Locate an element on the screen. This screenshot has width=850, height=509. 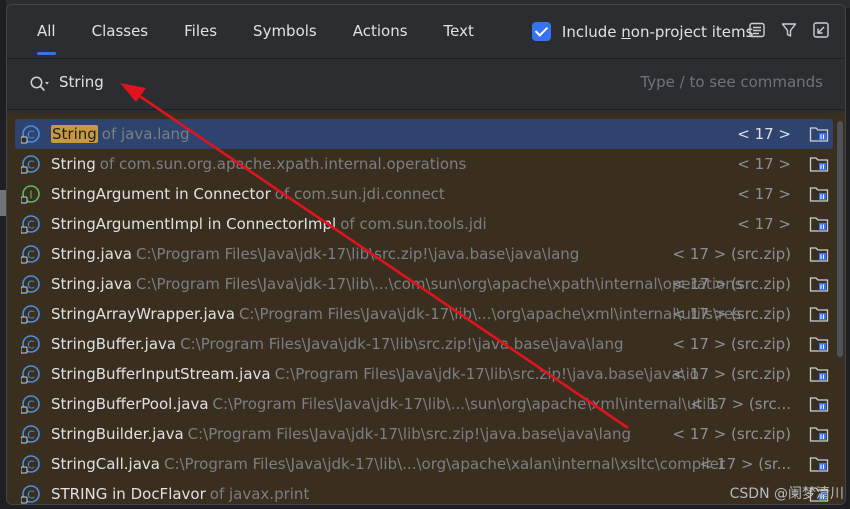
result-name-highlight: String is located at coordinates (74, 134).